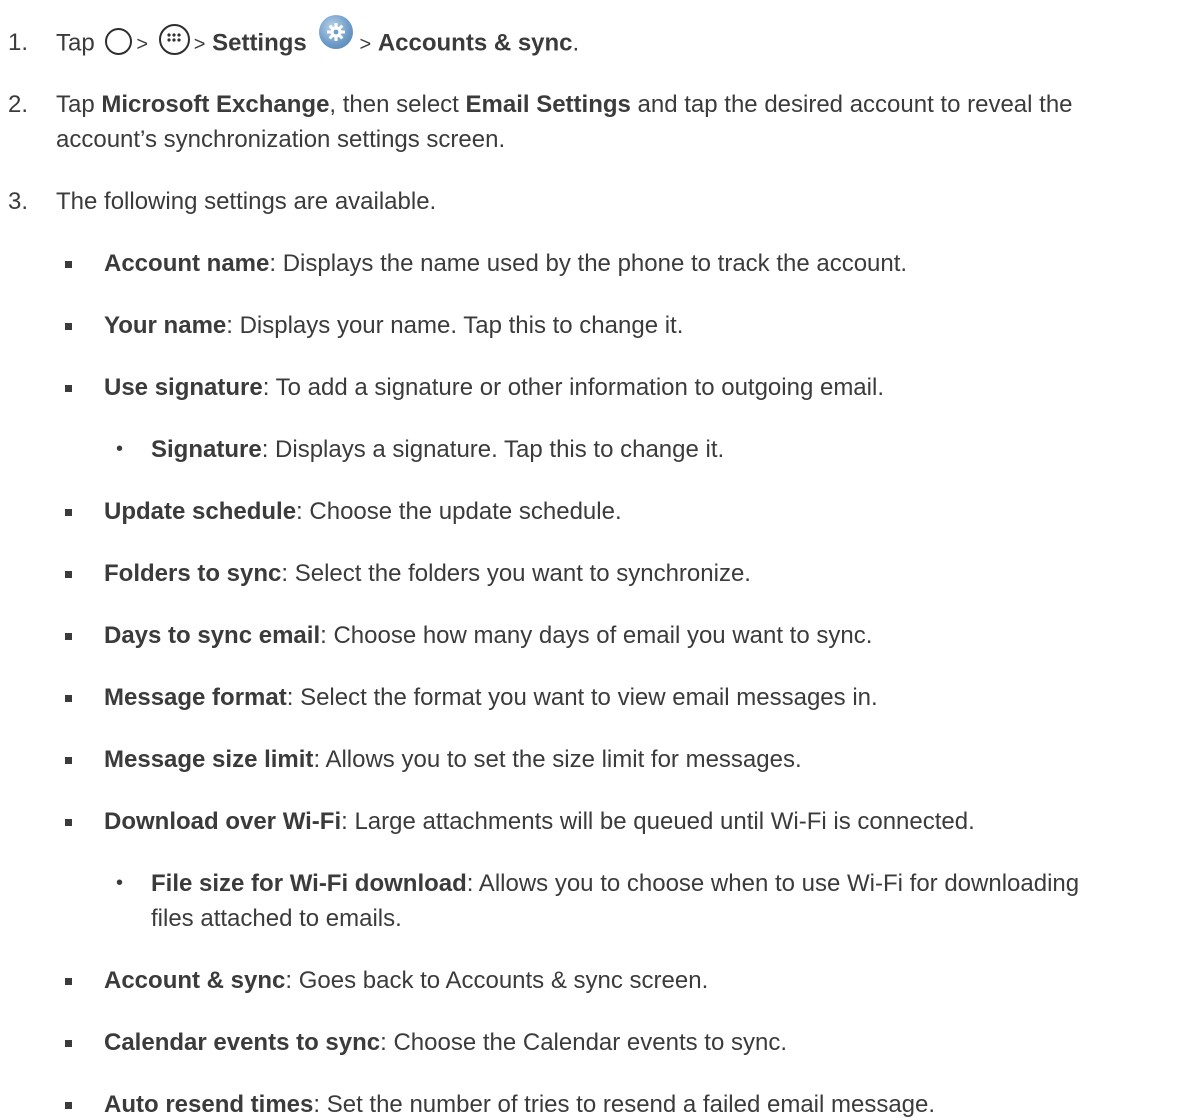  Describe the element at coordinates (475, 43) in the screenshot. I see `accounts-sync-label: Accounts & sync` at that location.